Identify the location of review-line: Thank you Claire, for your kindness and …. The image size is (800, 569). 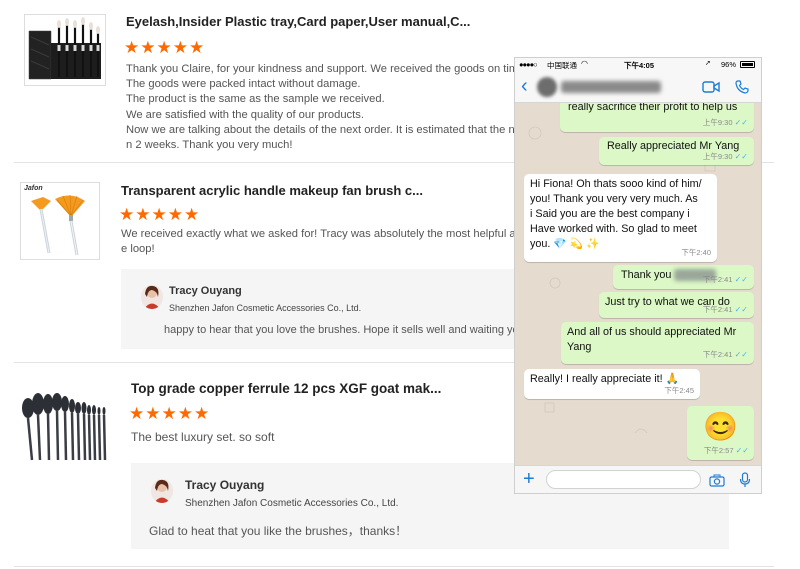
(322, 69).